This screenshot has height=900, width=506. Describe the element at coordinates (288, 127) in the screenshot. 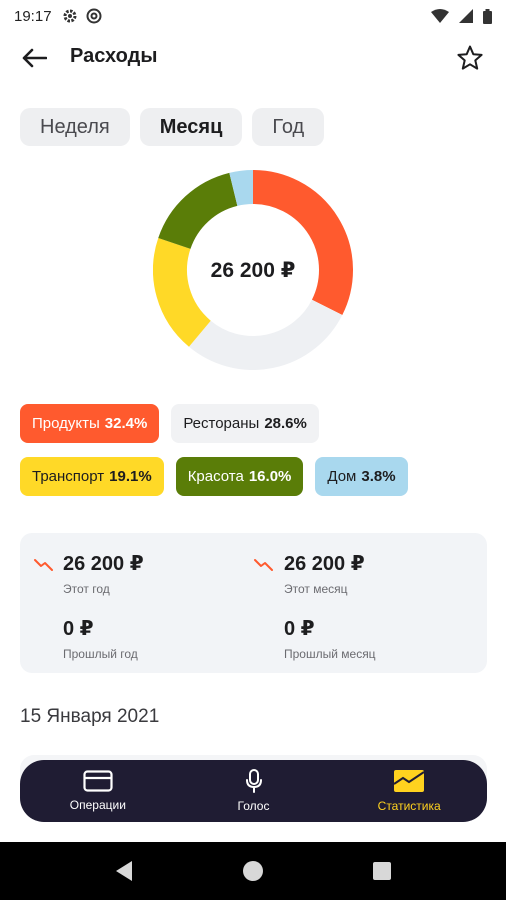

I see `tab-year: Год` at that location.